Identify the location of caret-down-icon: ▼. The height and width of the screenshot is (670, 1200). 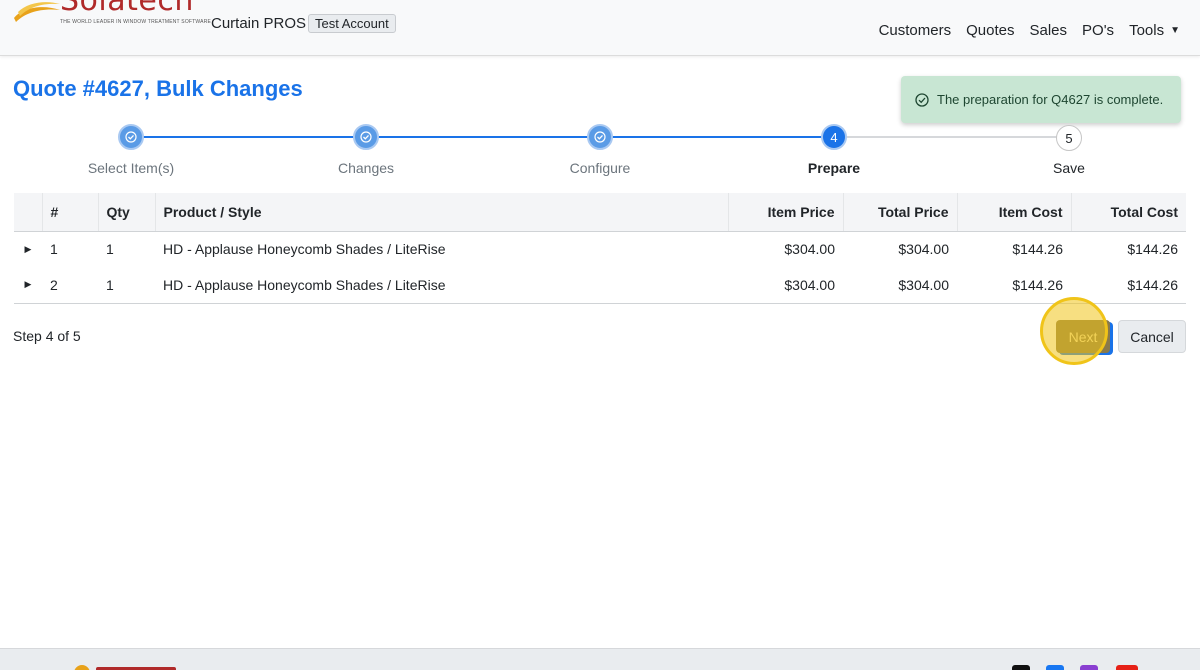
(1175, 30).